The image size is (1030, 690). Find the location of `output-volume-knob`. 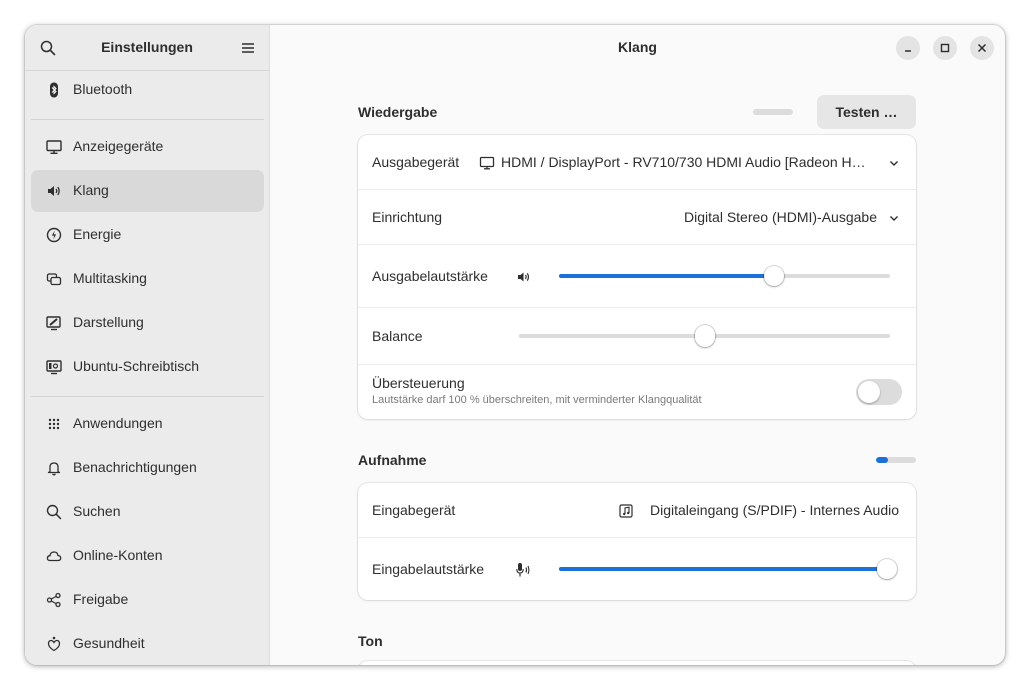

output-volume-knob is located at coordinates (774, 276).